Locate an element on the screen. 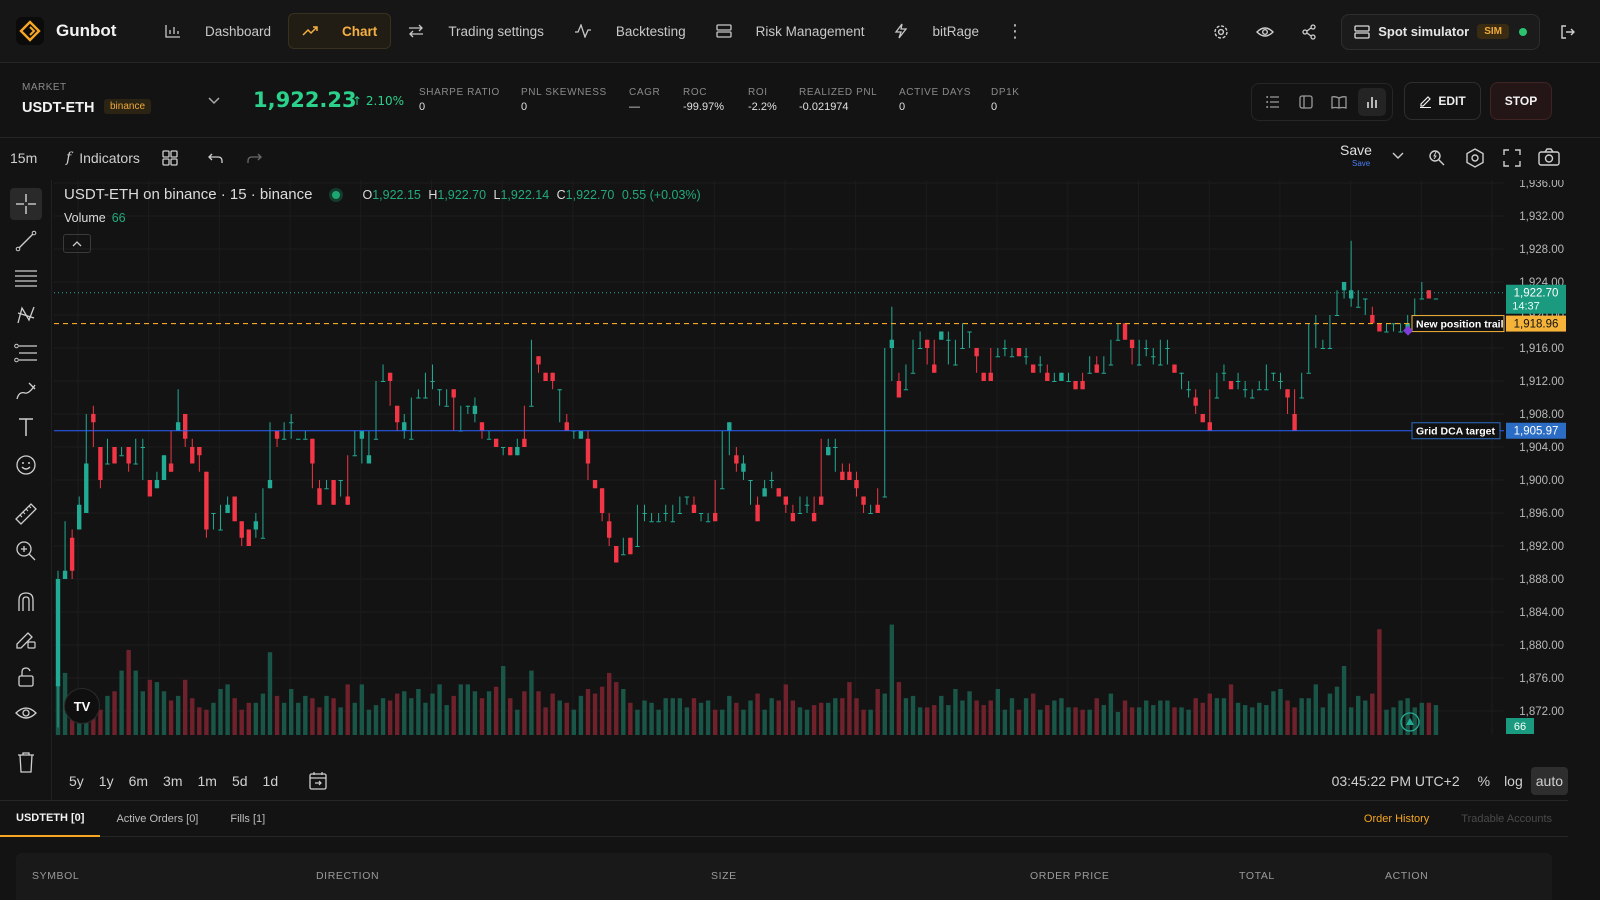  hide-drawings-eye-icon is located at coordinates (26, 714).